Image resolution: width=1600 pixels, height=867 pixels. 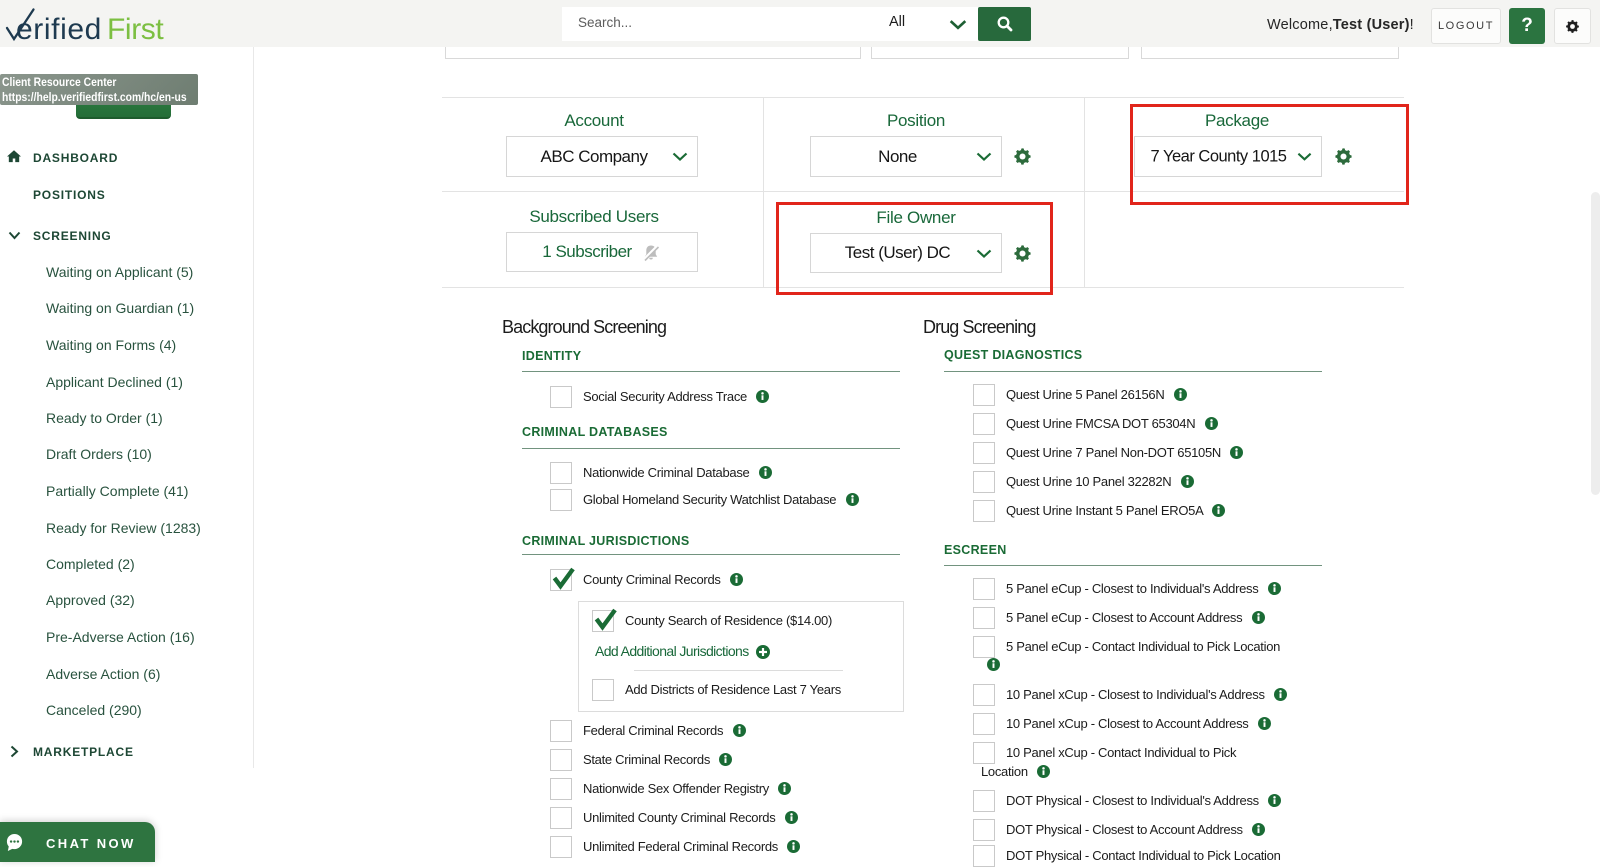 I want to click on svg-text: erified, so click(x=59, y=29).